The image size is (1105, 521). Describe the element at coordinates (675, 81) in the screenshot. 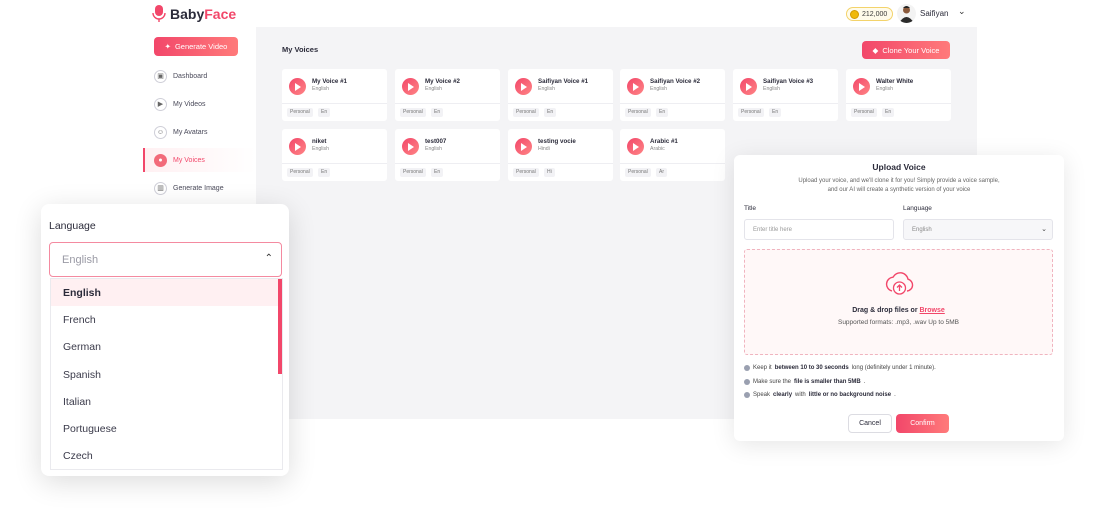

I see `voice-title: Saifiyan Voice #2` at that location.